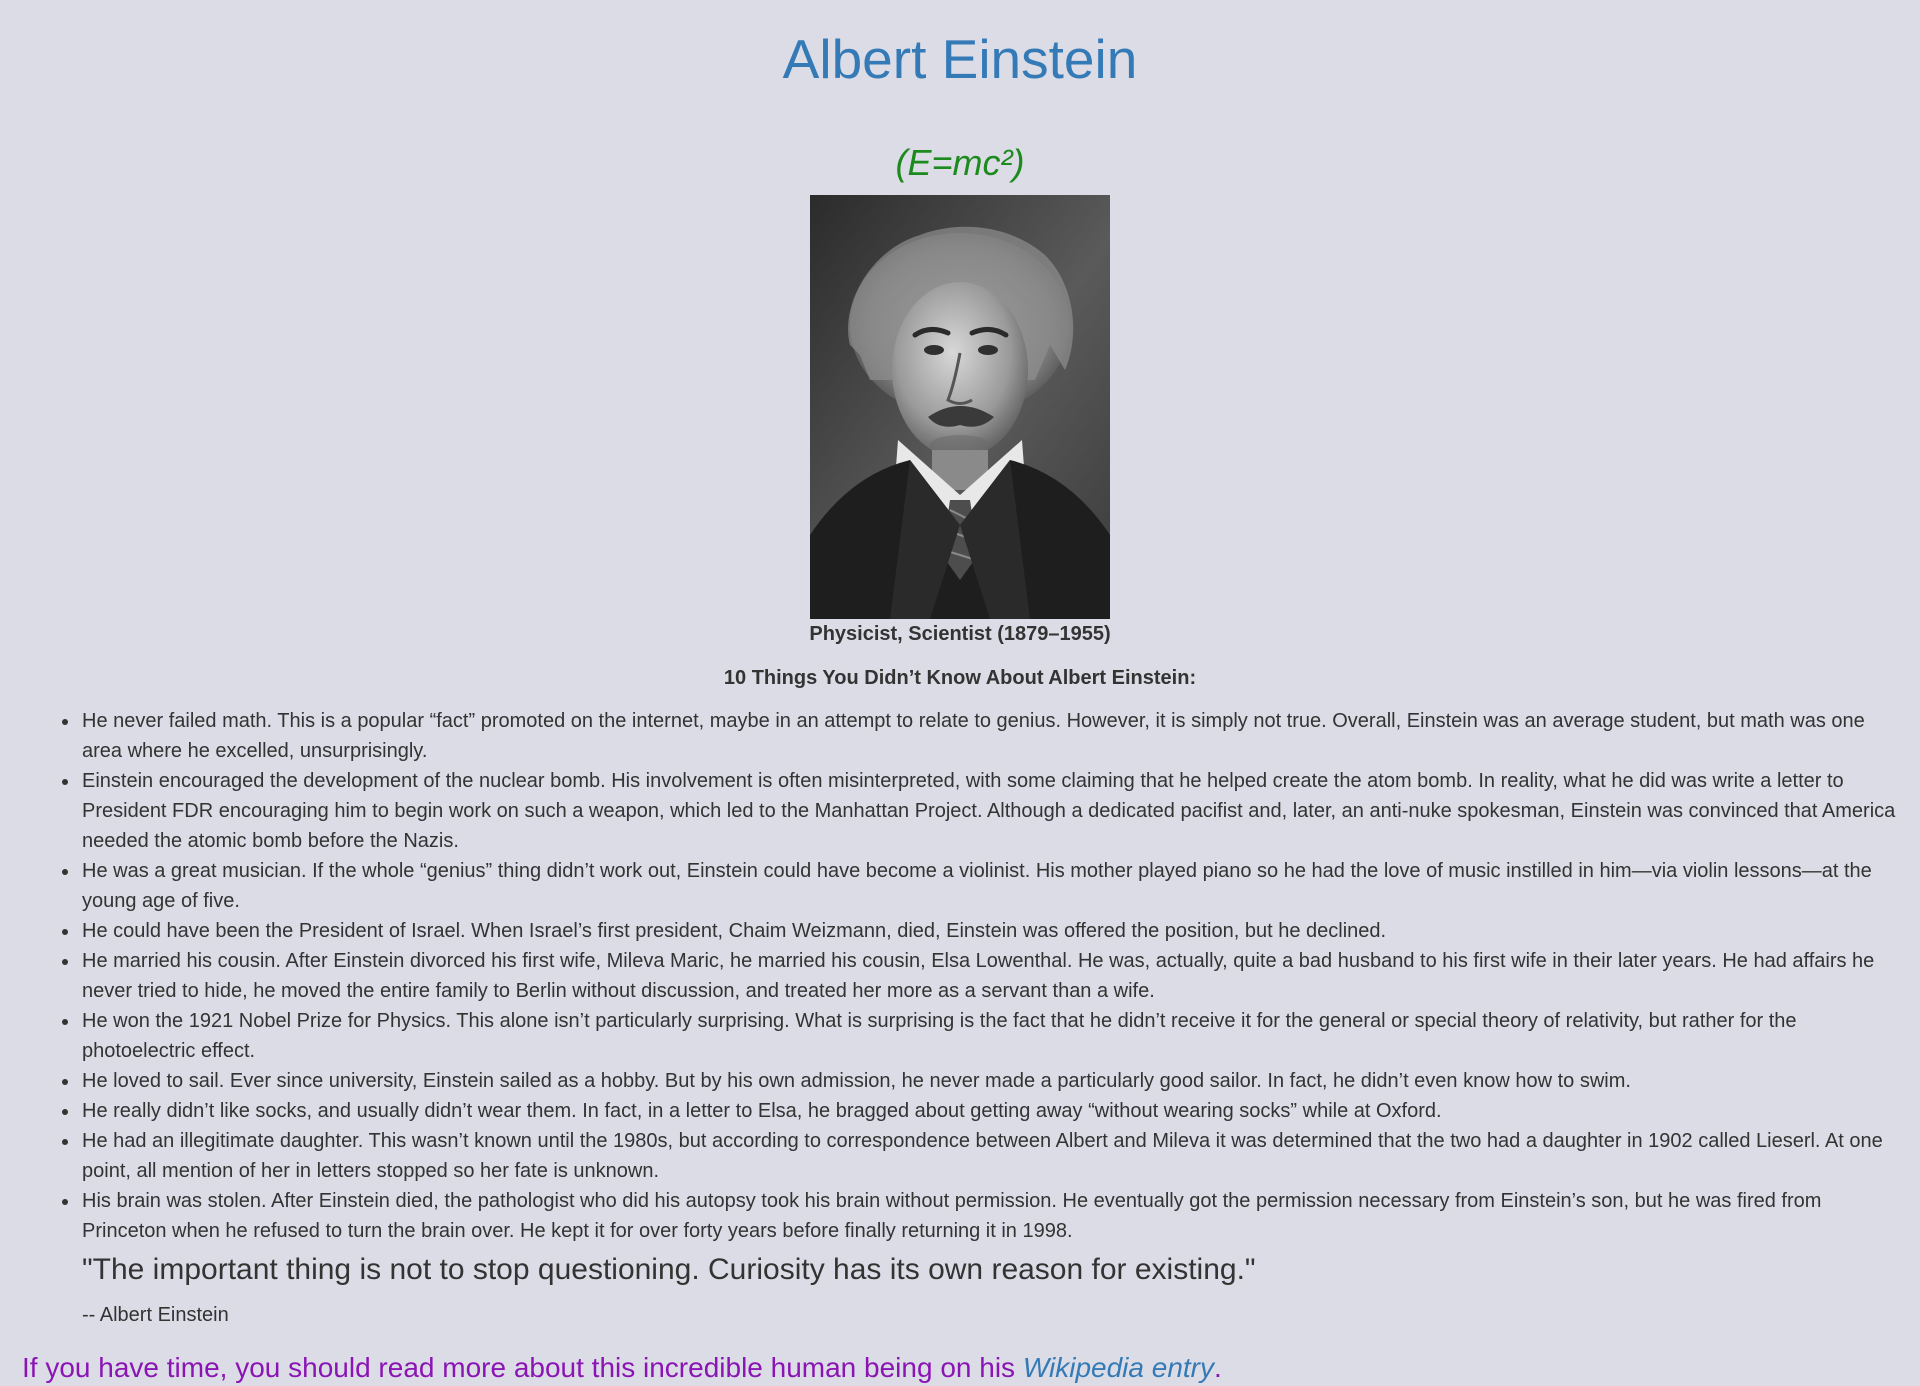 The width and height of the screenshot is (1920, 1386). I want to click on formula-subtitle: (E=mc²), so click(960, 162).